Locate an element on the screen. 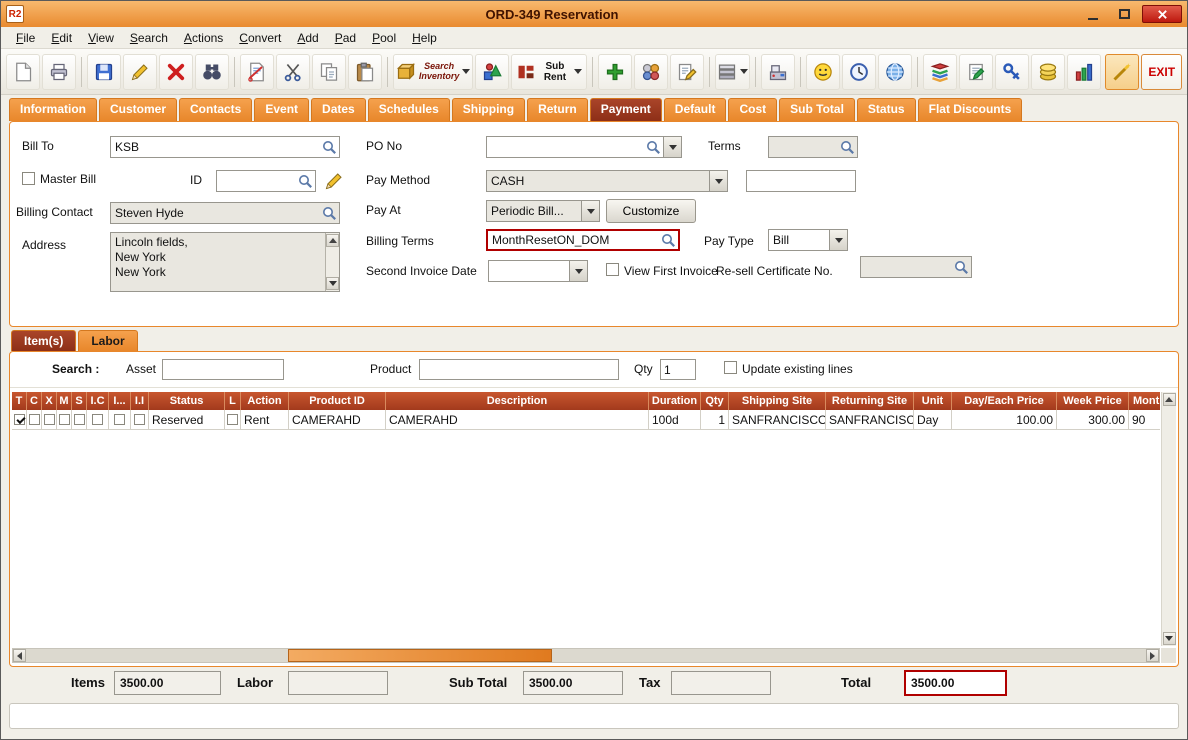 The image size is (1188, 740). smiley-button is located at coordinates (823, 71).